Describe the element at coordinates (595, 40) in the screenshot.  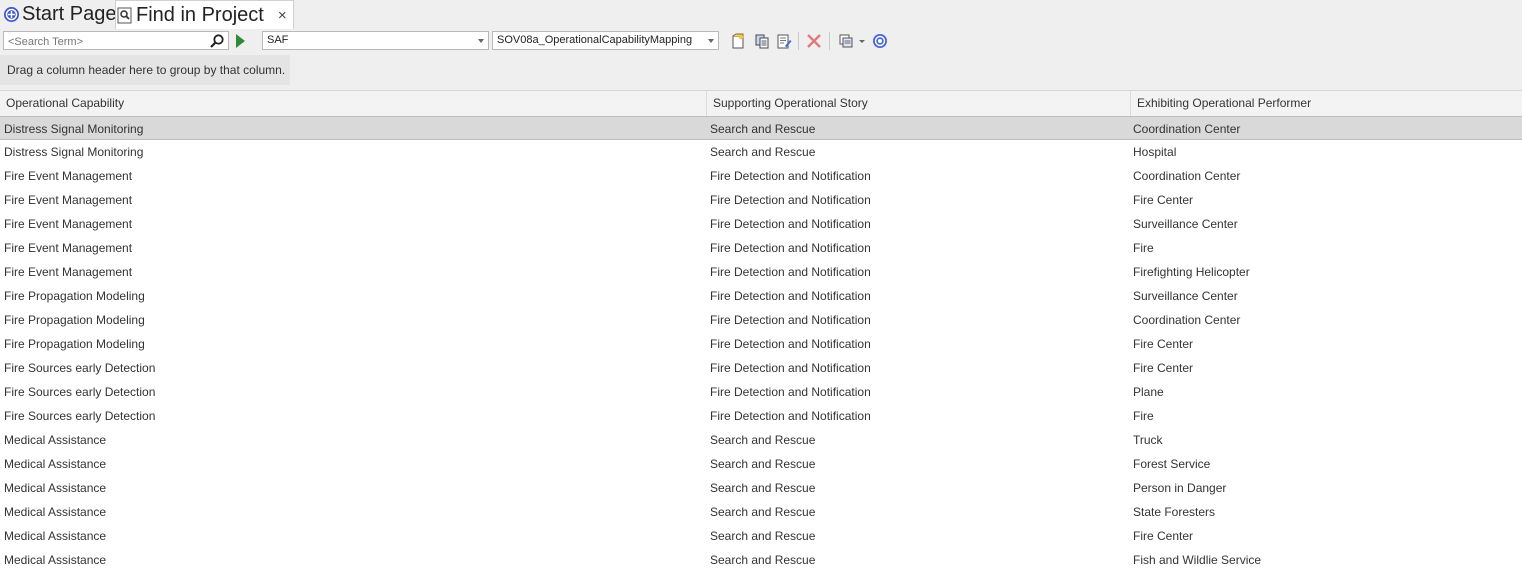
I see `search-name-dropdown-value: SOV08a_OperationalCapabilityMapping` at that location.